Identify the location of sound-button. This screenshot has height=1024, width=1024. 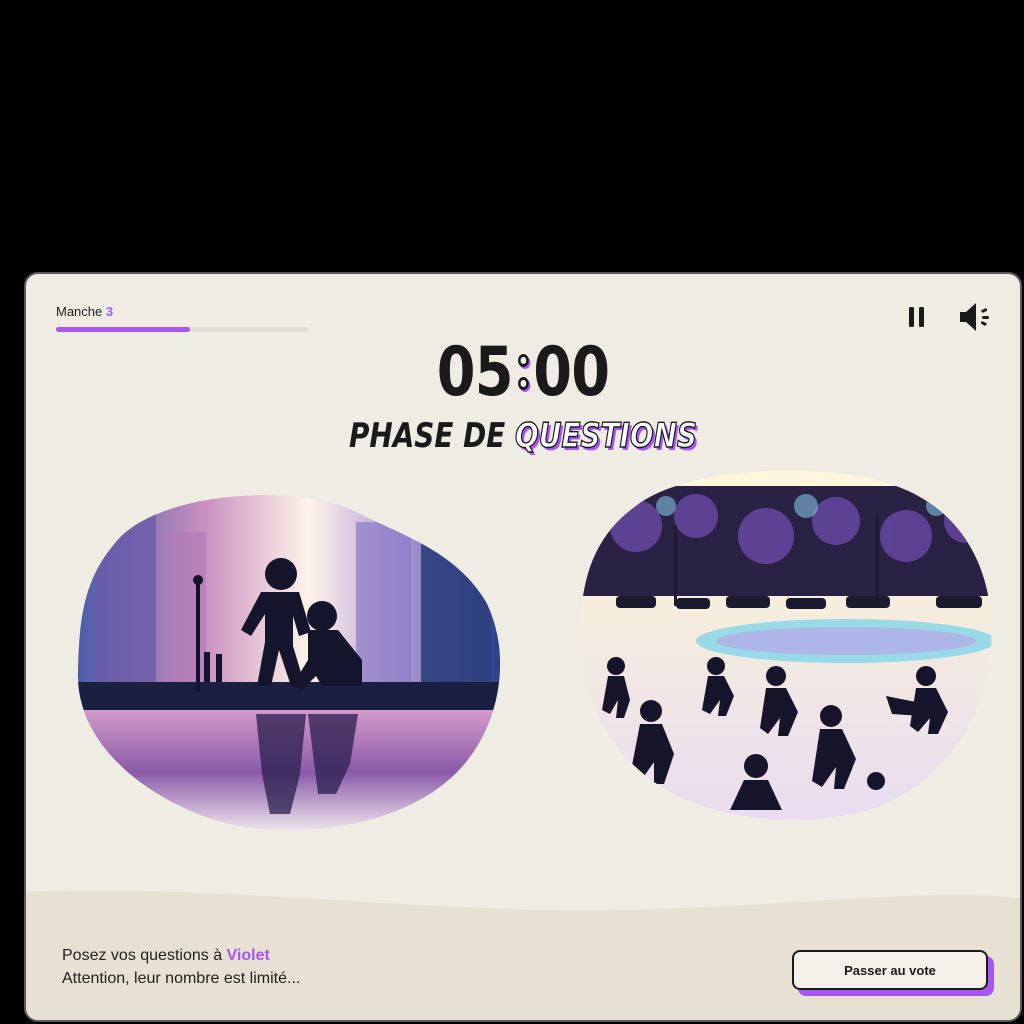
(976, 317).